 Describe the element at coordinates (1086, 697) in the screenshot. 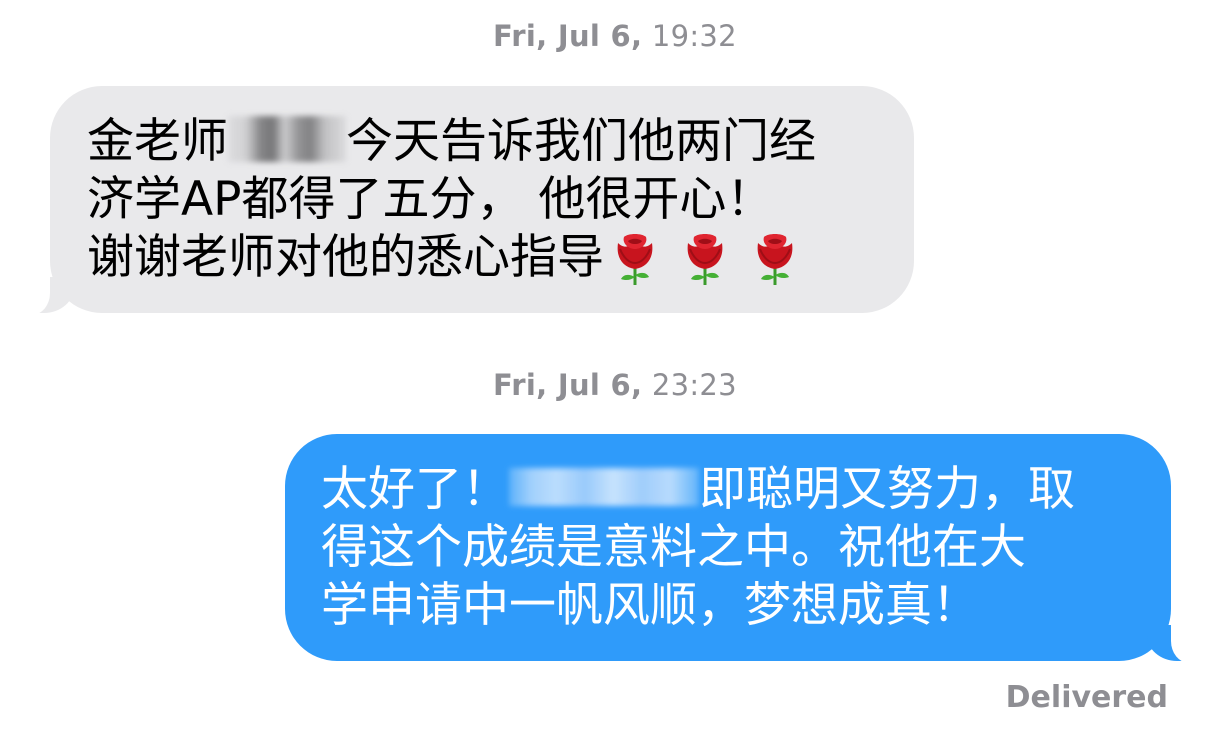

I see `delivered-status: Delivered` at that location.